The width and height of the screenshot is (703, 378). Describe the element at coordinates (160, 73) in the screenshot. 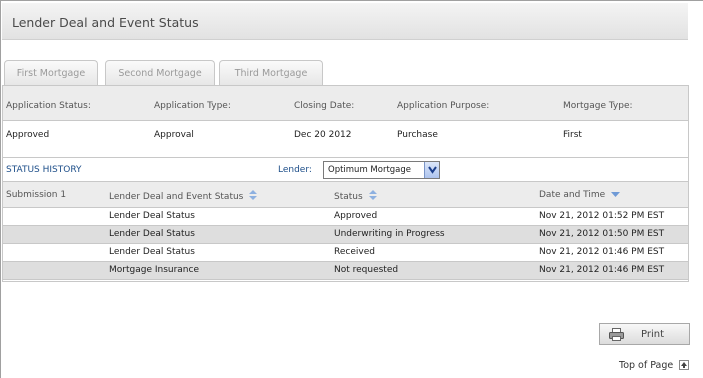

I see `tab-second-mortgage: Second Mortgage` at that location.